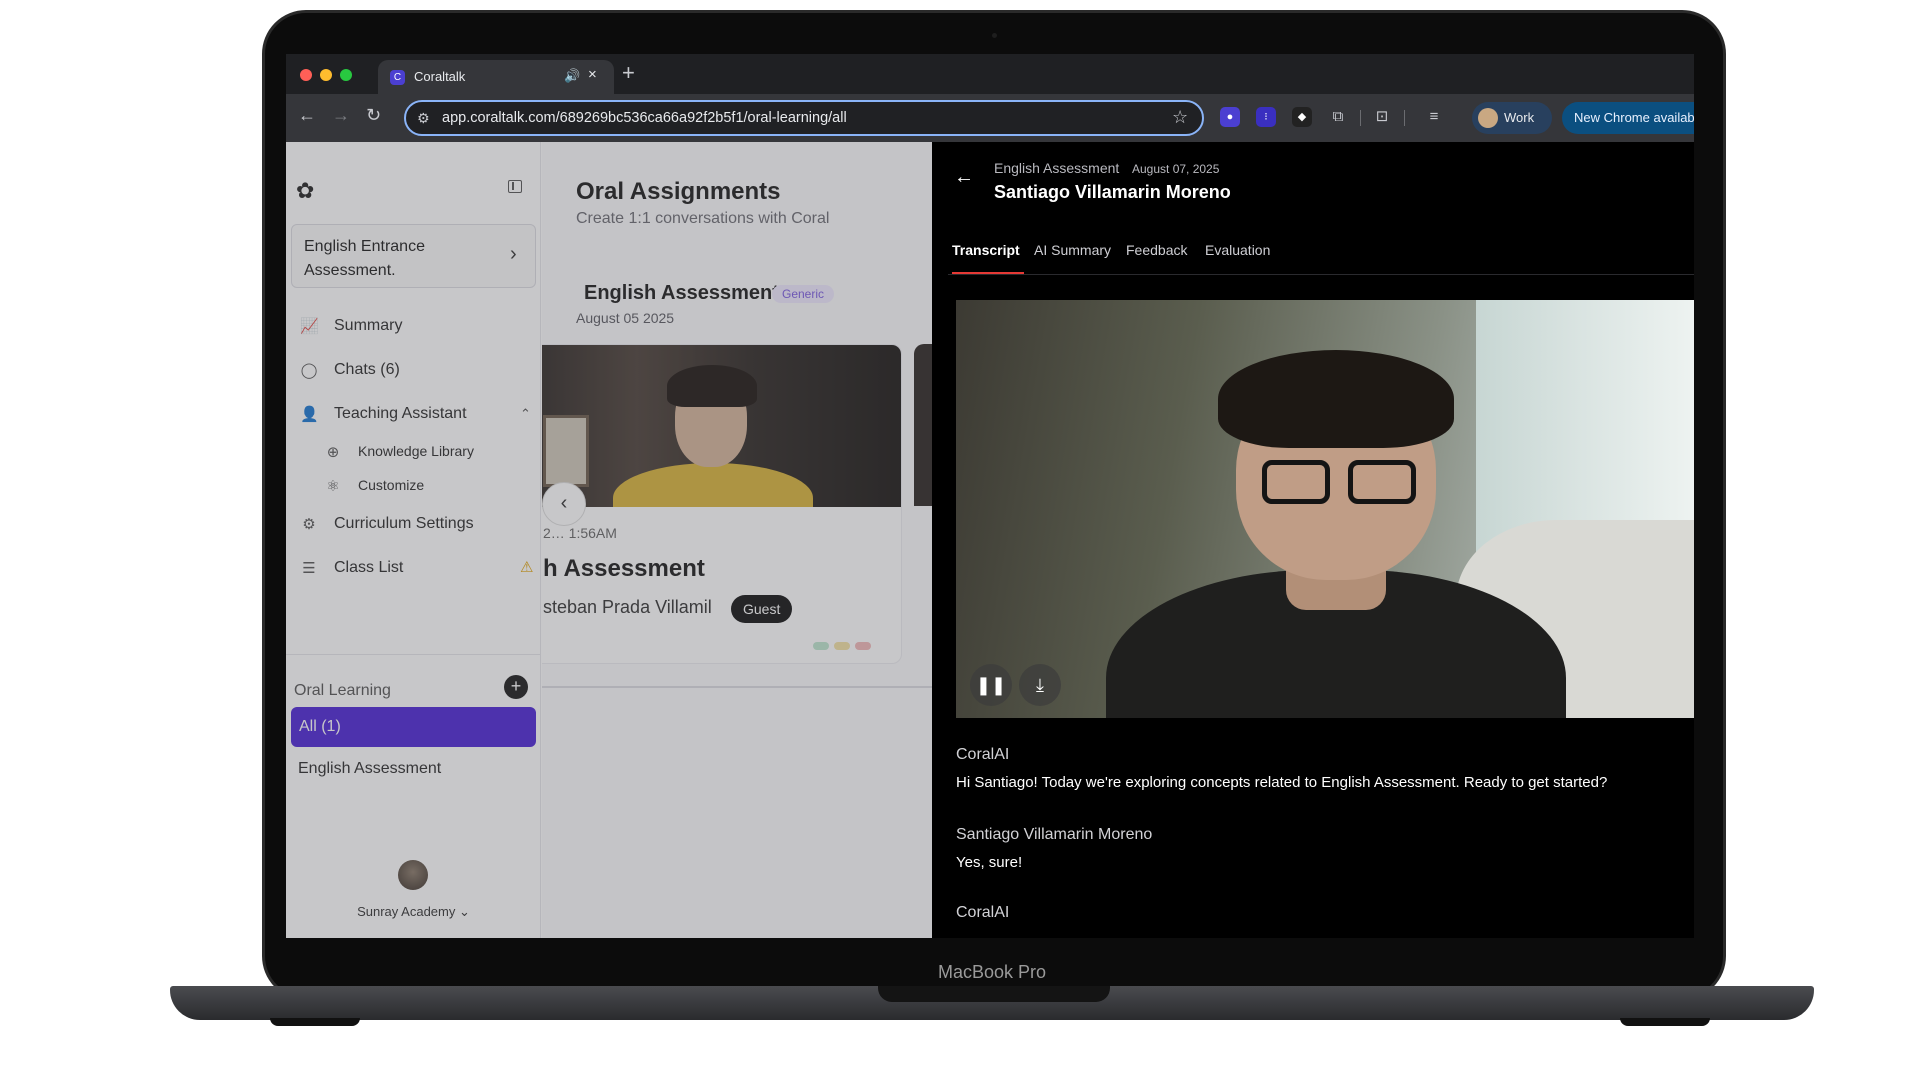 This screenshot has width=1920, height=1080. Describe the element at coordinates (1302, 117) in the screenshot. I see `extension-icon-3: ◆` at that location.